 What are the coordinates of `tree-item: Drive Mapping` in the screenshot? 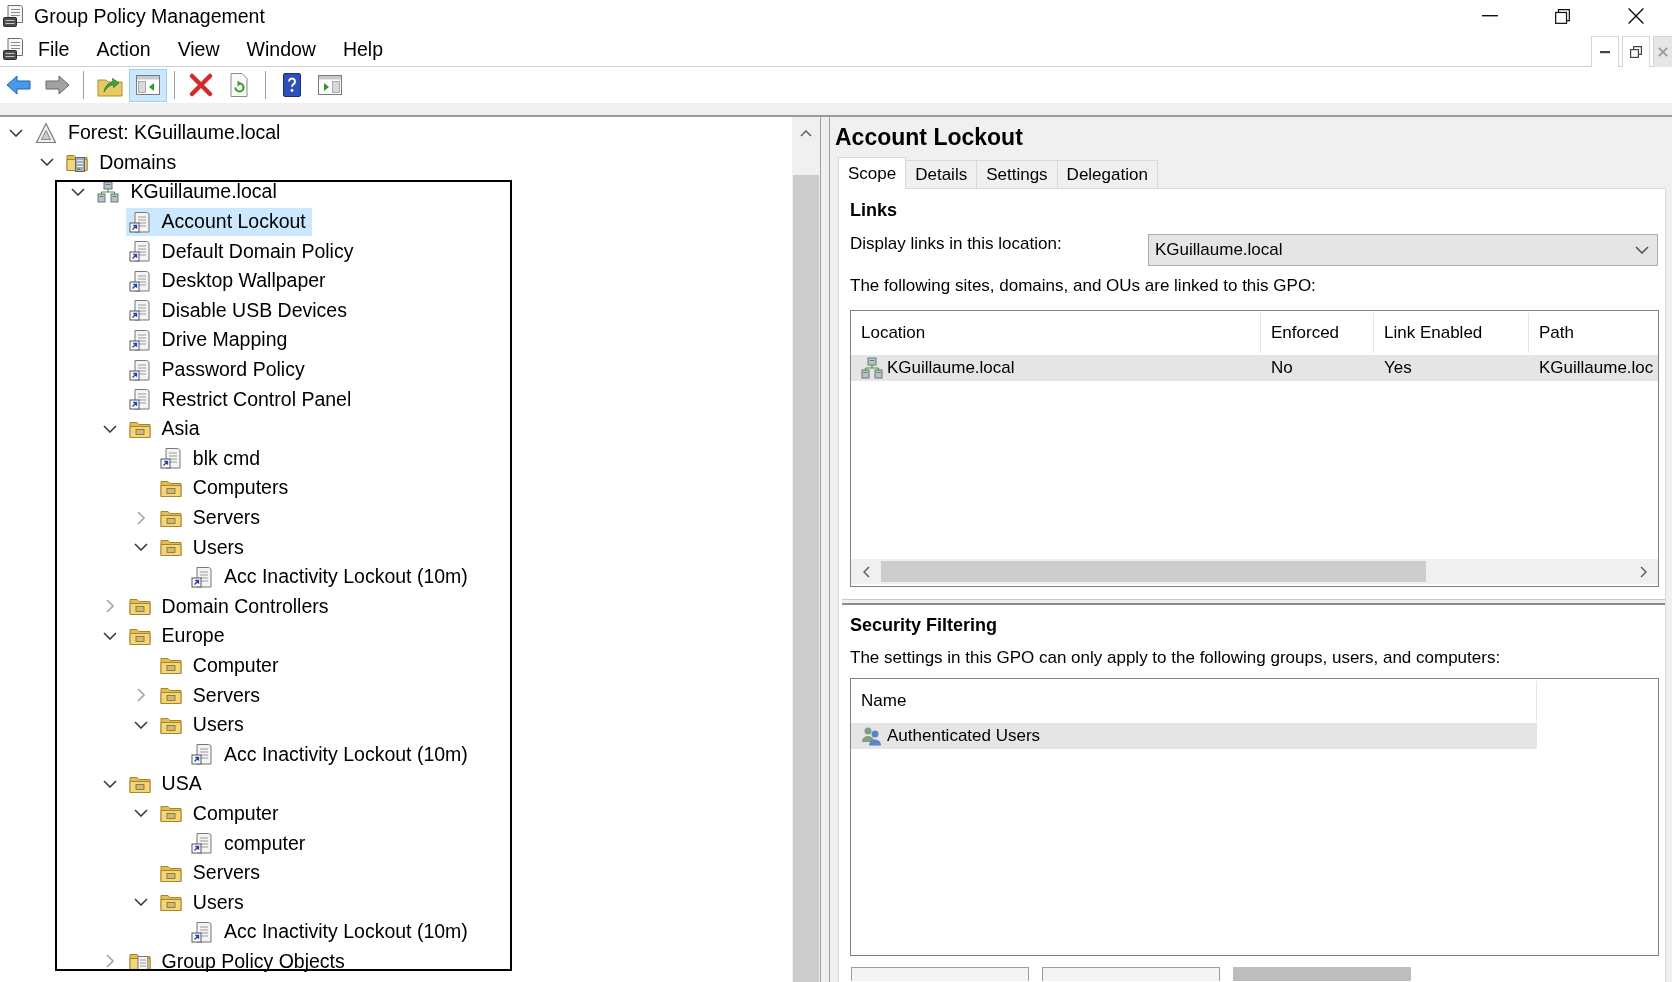 It's located at (209, 339).